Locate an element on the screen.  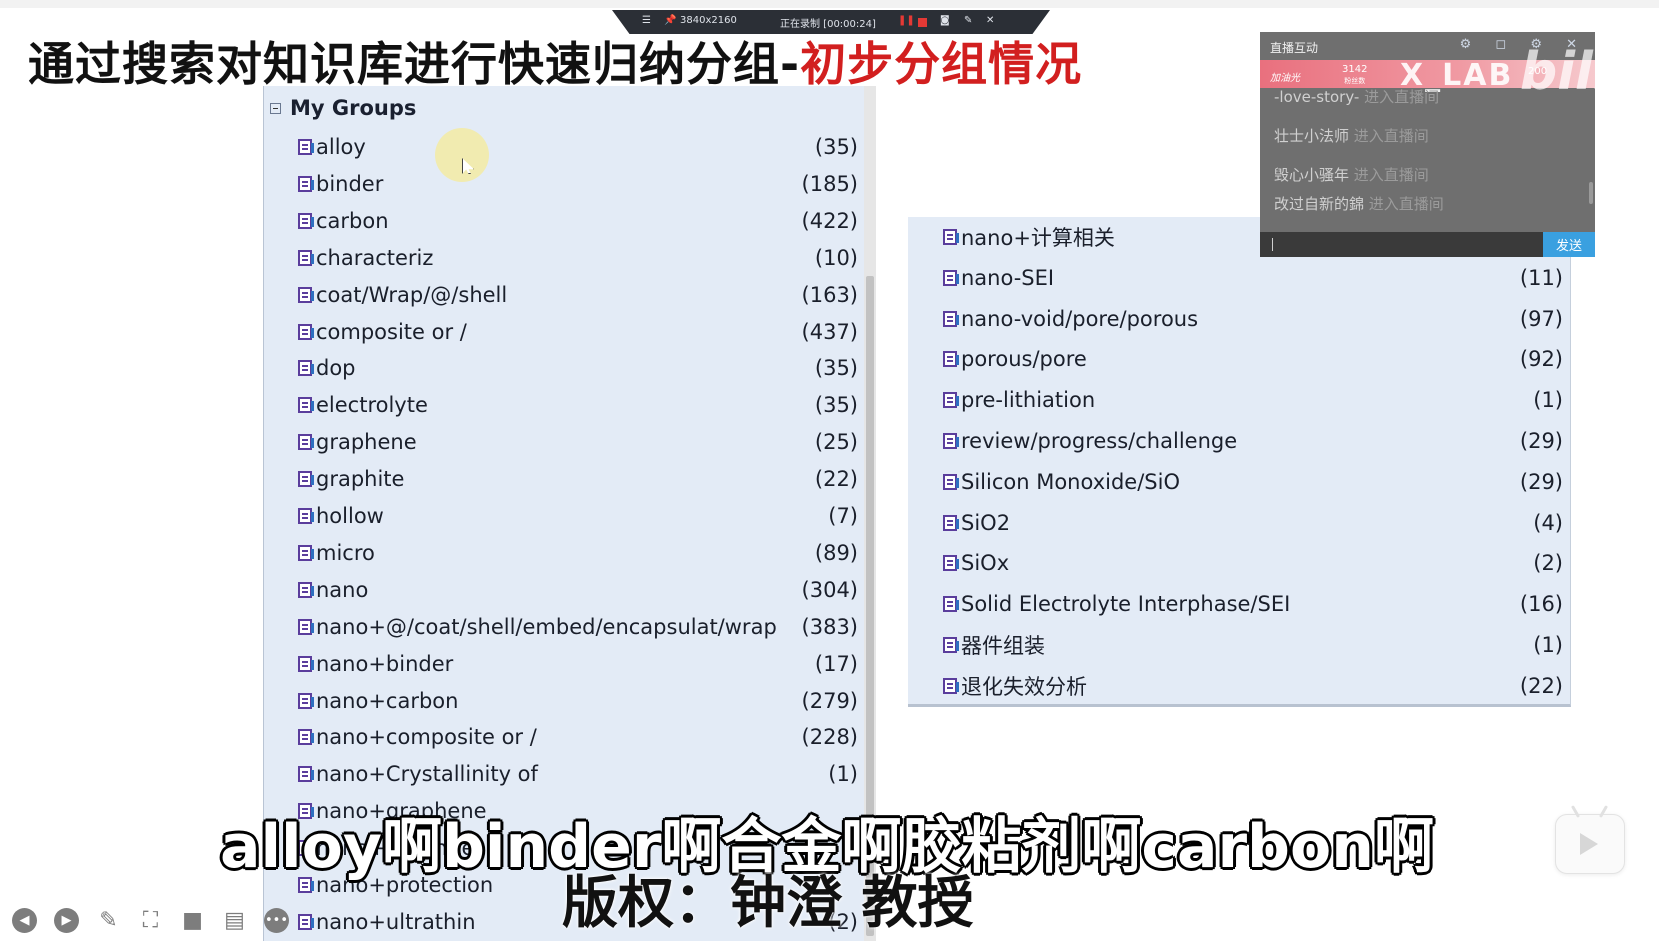
my-groups-label: My Groups is located at coordinates (353, 108).